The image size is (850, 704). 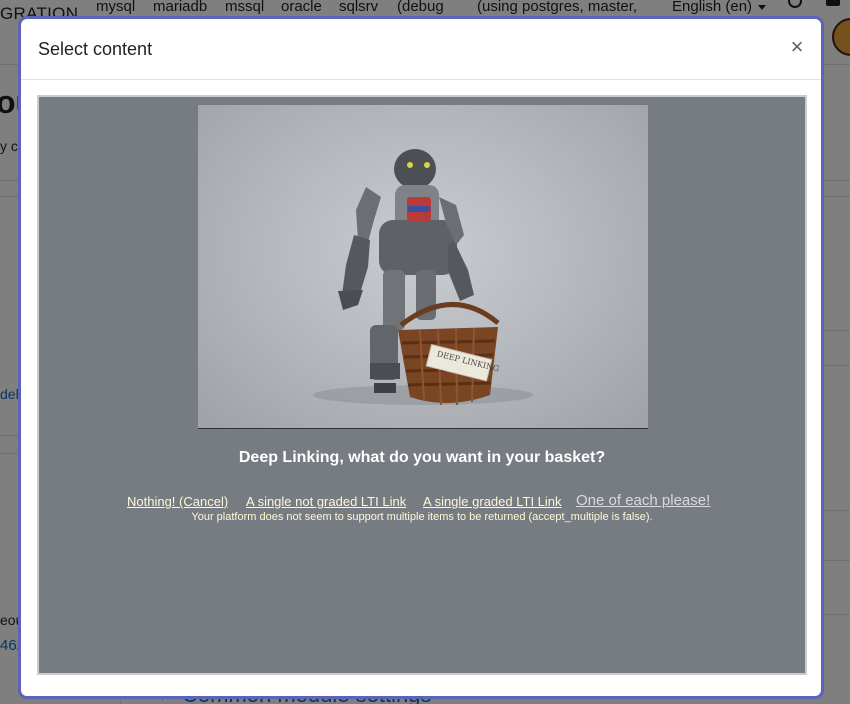 I want to click on one-of-each-link: One of each please!, so click(x=643, y=500).